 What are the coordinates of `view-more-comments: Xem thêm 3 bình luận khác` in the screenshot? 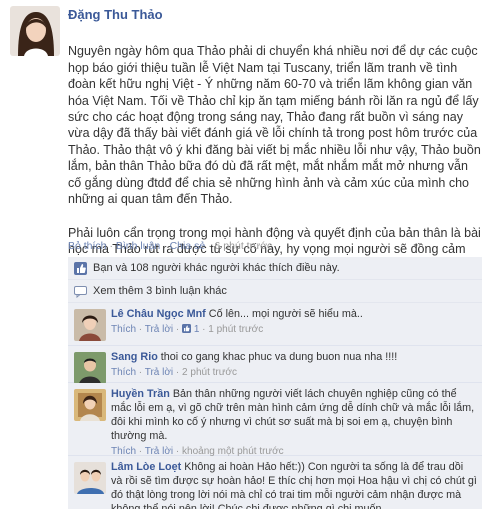 It's located at (275, 291).